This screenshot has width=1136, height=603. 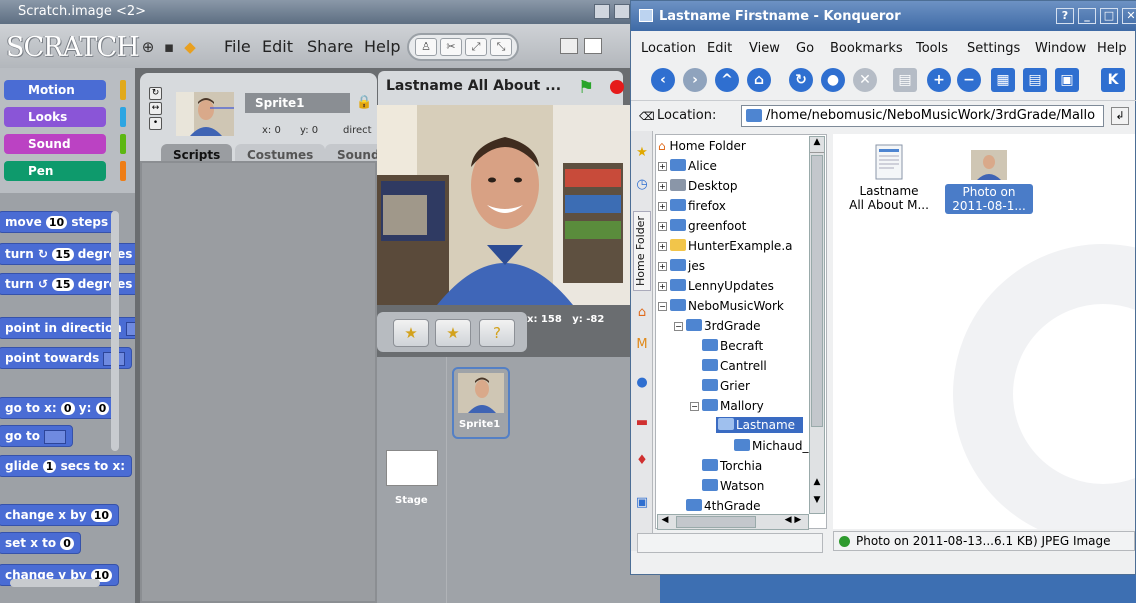 What do you see at coordinates (169, 47) in the screenshot?
I see `save-icon: ▪` at bounding box center [169, 47].